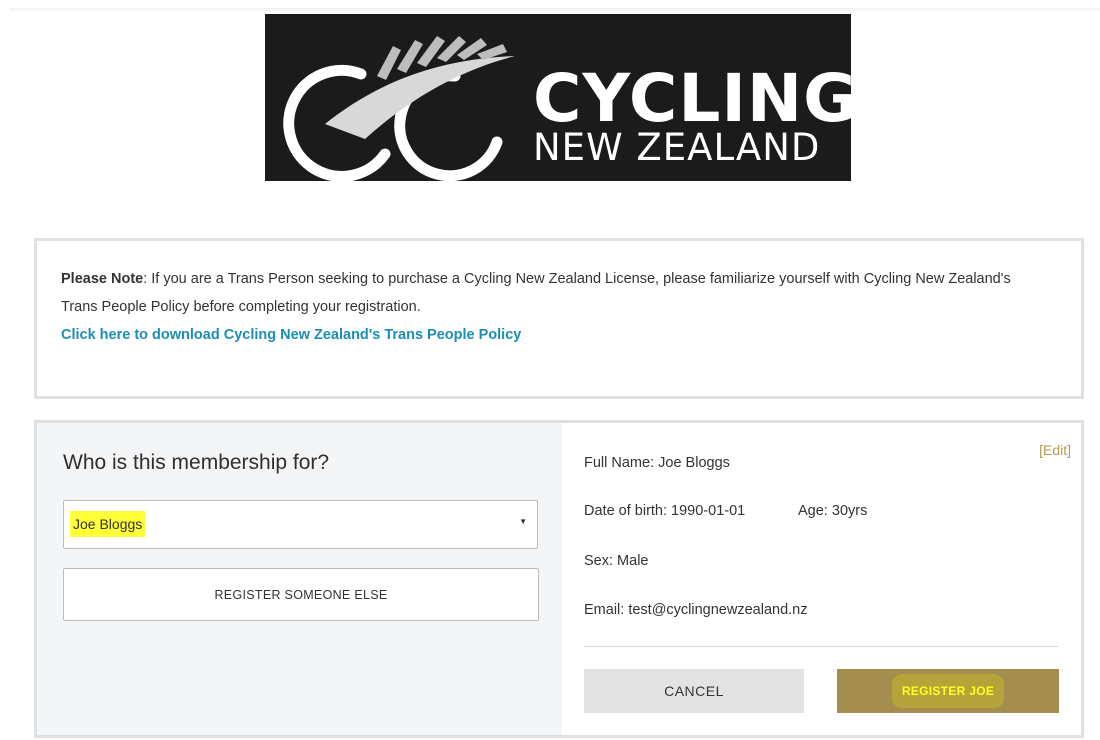 The height and width of the screenshot is (740, 1100). I want to click on email-value: test@cyclingnewzealand.nz, so click(718, 610).